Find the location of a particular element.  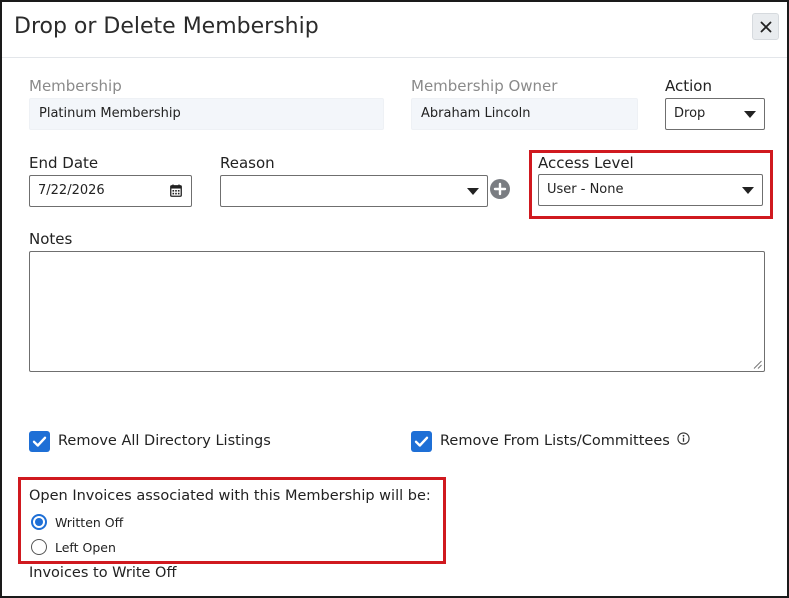

reason-label: Reason is located at coordinates (247, 163).